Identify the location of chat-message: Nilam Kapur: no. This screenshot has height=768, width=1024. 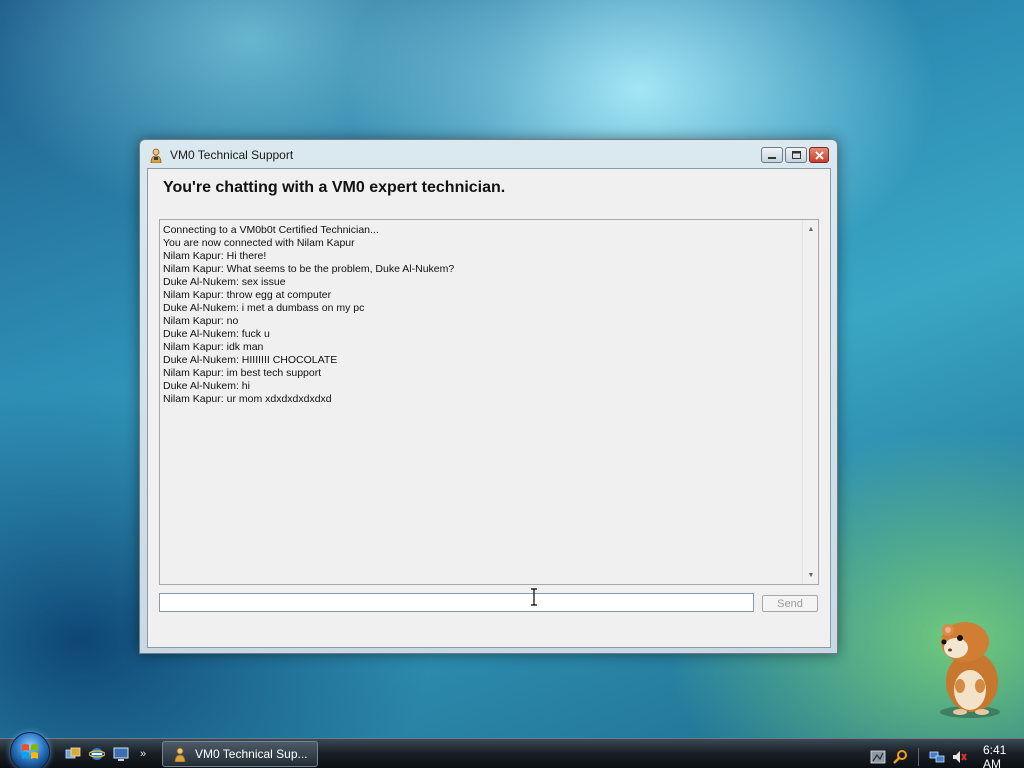
(201, 321).